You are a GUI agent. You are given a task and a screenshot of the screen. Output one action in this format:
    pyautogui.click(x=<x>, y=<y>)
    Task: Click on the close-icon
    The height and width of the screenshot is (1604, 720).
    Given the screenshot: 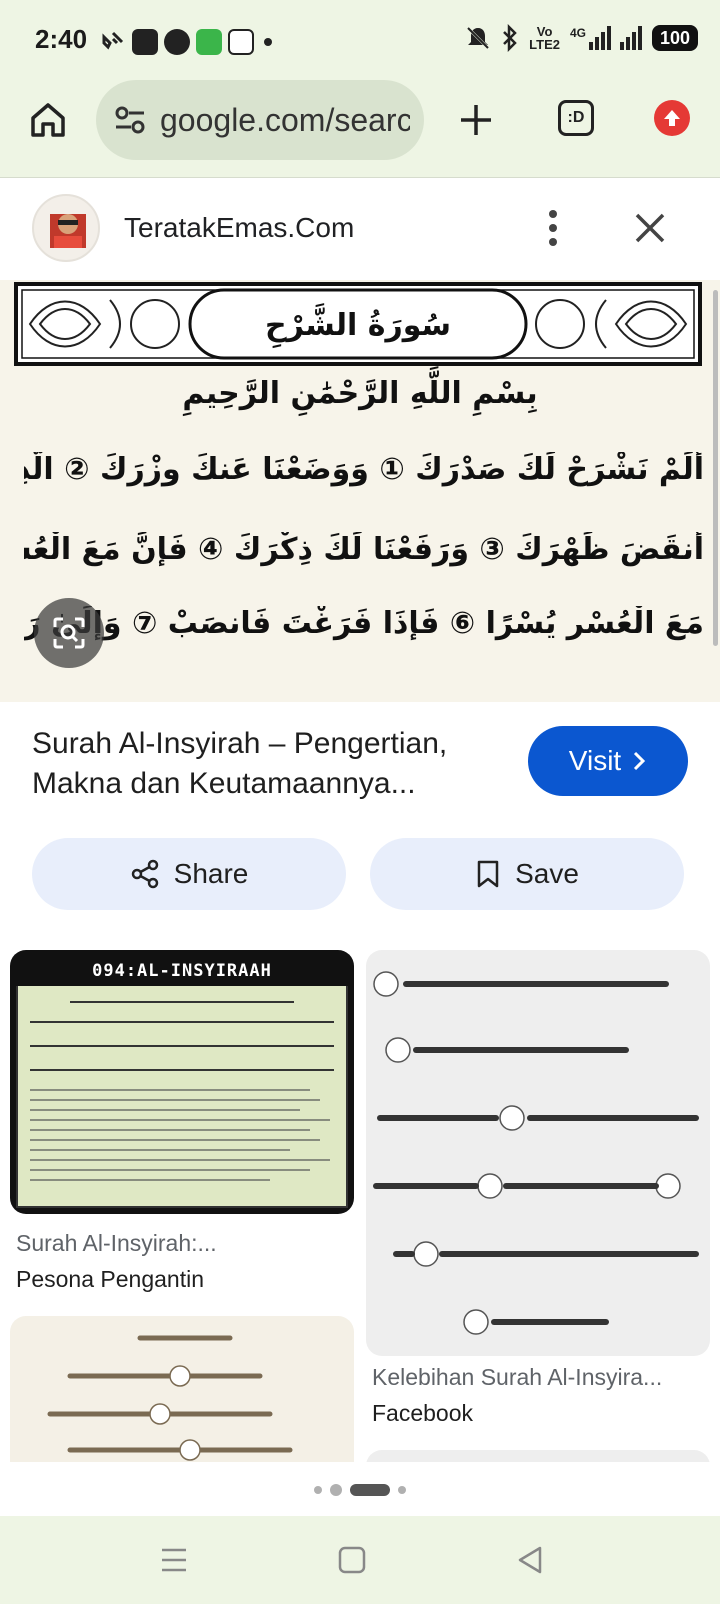 What is the action you would take?
    pyautogui.click(x=650, y=228)
    